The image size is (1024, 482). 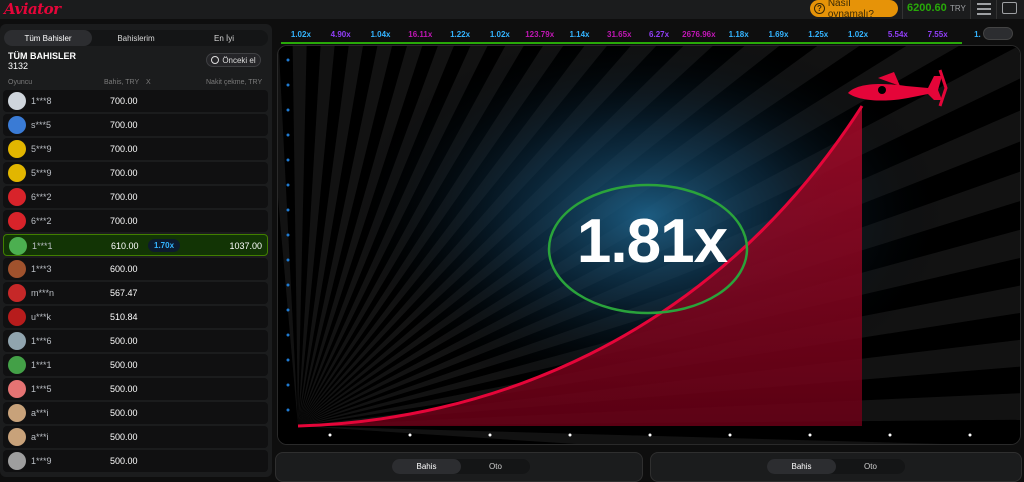 I want to click on player-name: 1***8, so click(x=41, y=101).